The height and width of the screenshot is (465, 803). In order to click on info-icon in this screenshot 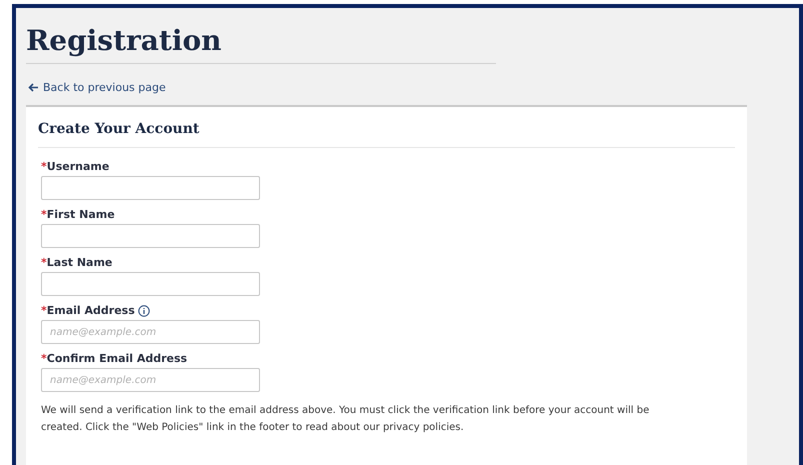, I will do `click(144, 310)`.